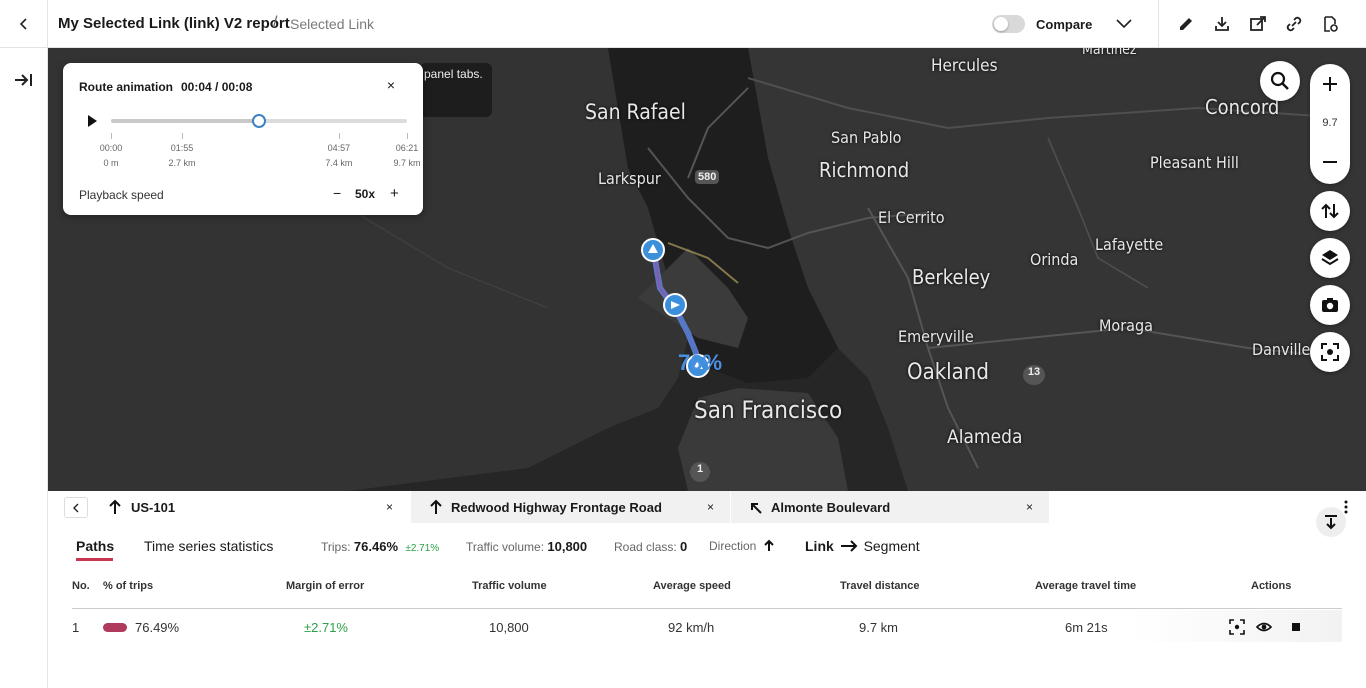 The image size is (1366, 688). I want to click on tick-distance-label: 2.7 km, so click(182, 163).